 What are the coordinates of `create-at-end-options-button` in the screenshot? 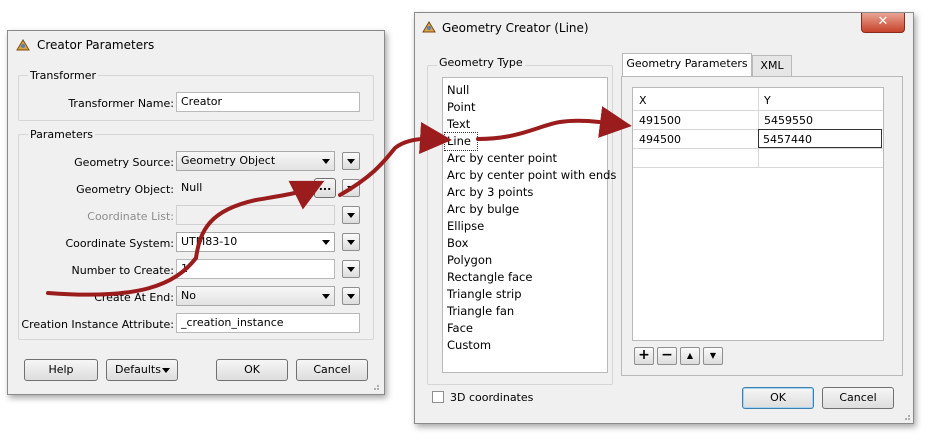 It's located at (351, 296).